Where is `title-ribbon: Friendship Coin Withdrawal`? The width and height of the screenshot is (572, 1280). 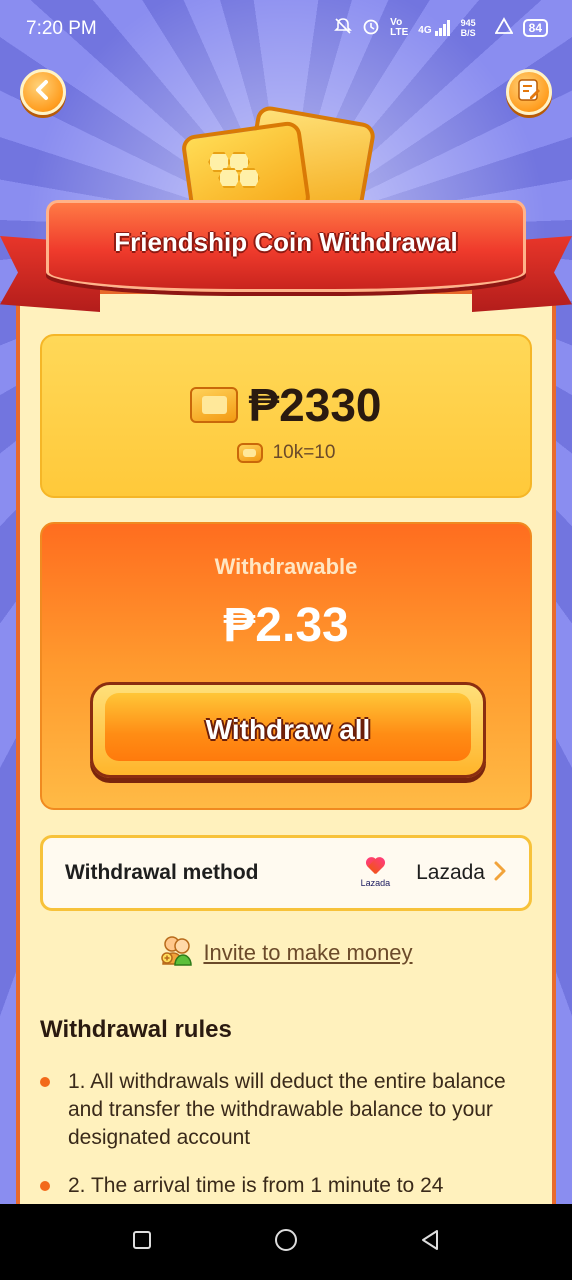 title-ribbon: Friendship Coin Withdrawal is located at coordinates (286, 246).